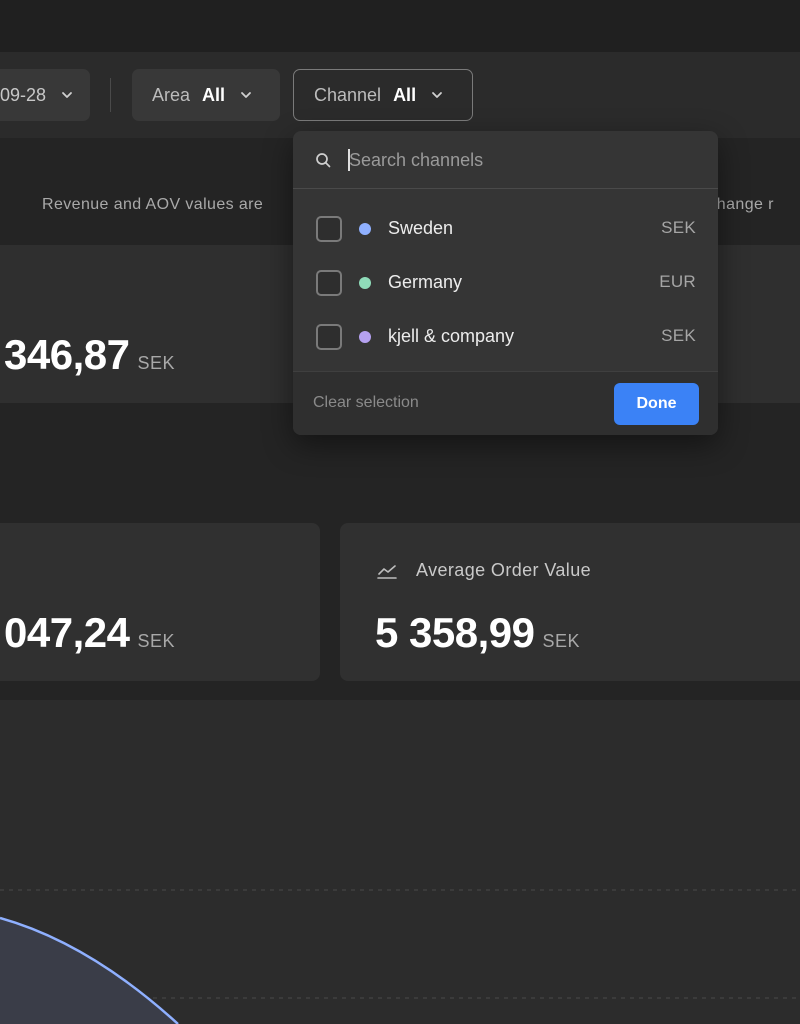  I want to click on done-button: Done, so click(656, 404).